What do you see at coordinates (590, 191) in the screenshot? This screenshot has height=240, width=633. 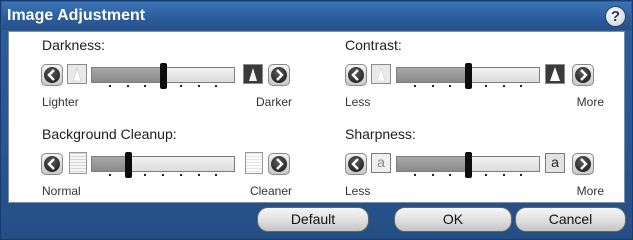 I see `sharpness-max-label: More` at bounding box center [590, 191].